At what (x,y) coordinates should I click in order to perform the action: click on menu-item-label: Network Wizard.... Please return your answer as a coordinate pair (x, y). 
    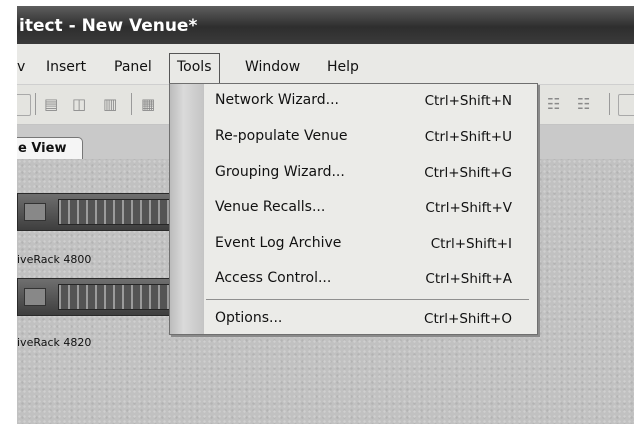
    Looking at the image, I should click on (277, 100).